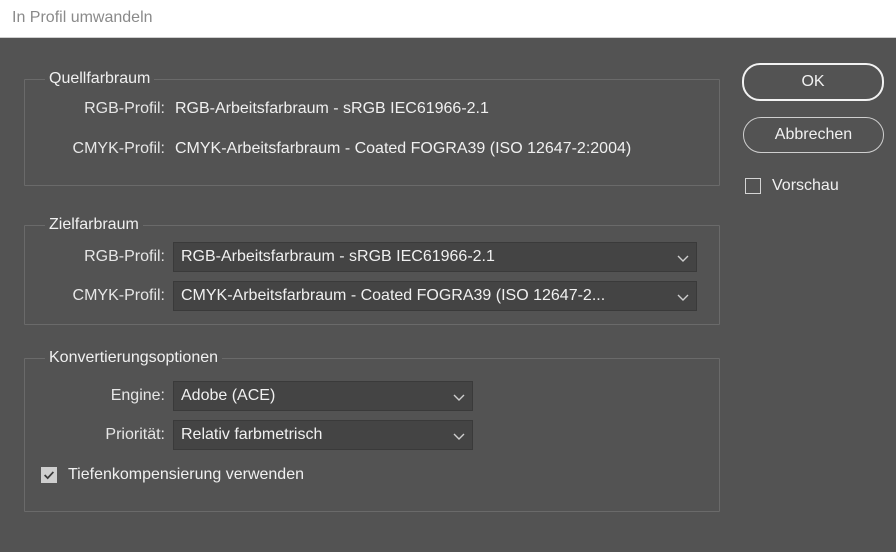 The width and height of the screenshot is (896, 552). I want to click on engine-selected: Adobe (ACE), so click(228, 395).